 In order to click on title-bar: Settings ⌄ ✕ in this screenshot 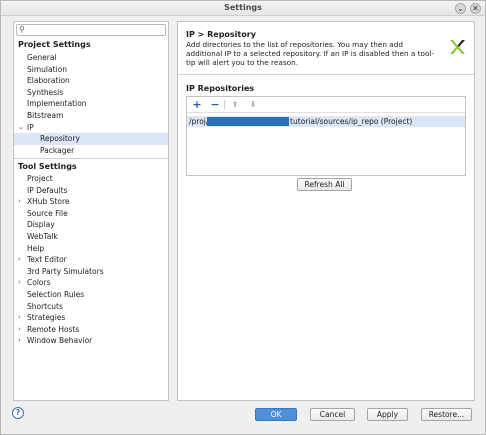, I will do `click(243, 8)`.